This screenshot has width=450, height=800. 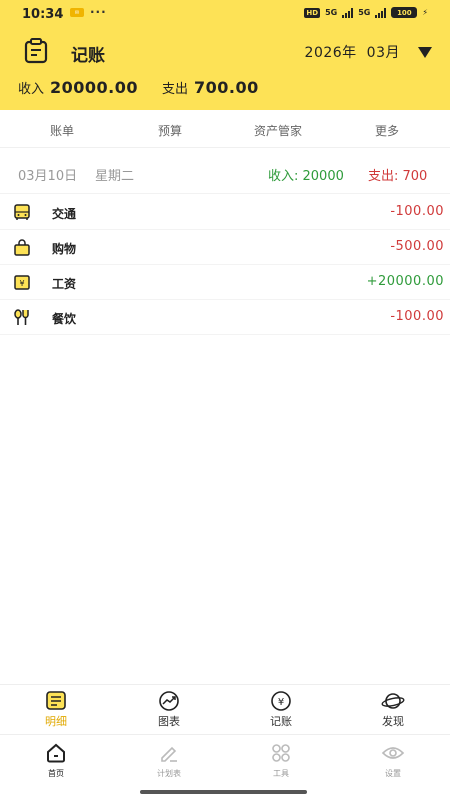 I want to click on tab-more: 更多, so click(x=387, y=130).